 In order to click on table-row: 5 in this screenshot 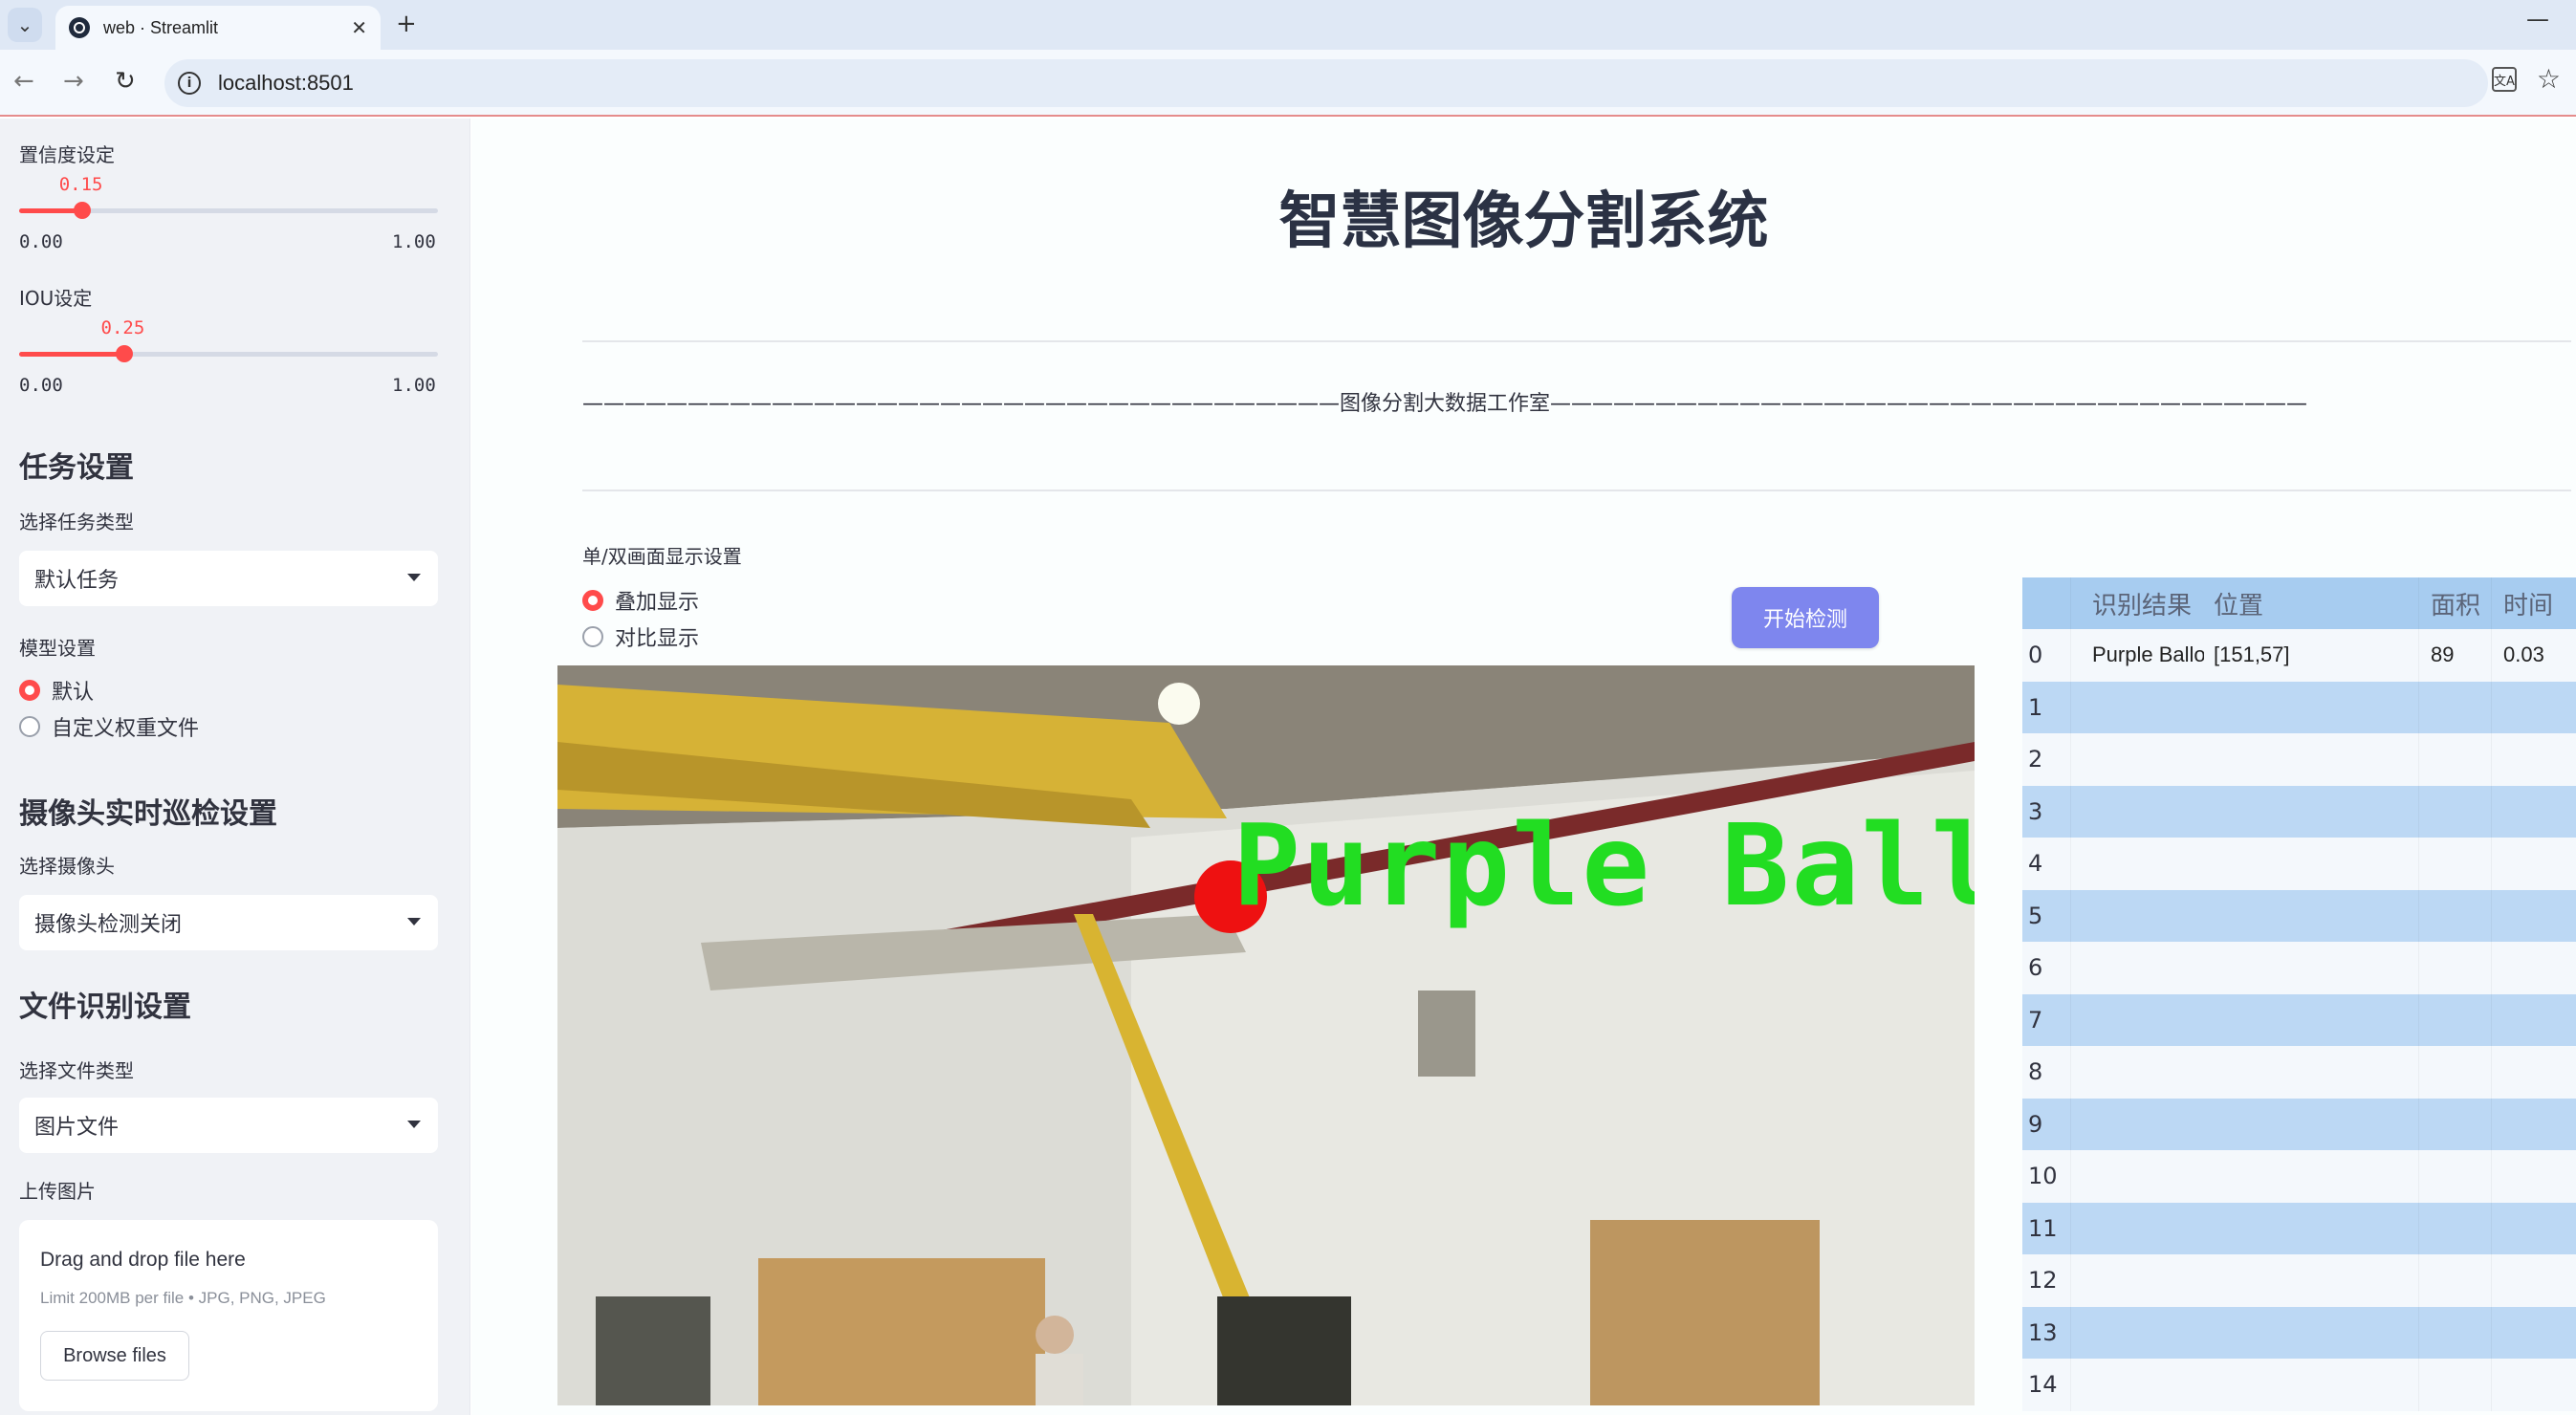, I will do `click(2299, 916)`.